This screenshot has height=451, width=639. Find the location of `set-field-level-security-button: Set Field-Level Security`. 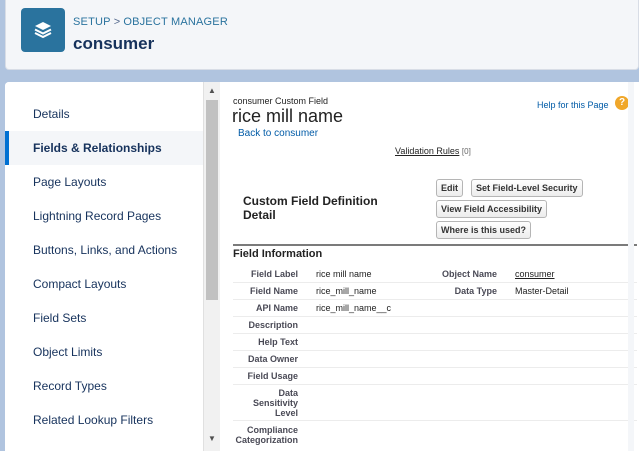

set-field-level-security-button: Set Field-Level Security is located at coordinates (527, 188).